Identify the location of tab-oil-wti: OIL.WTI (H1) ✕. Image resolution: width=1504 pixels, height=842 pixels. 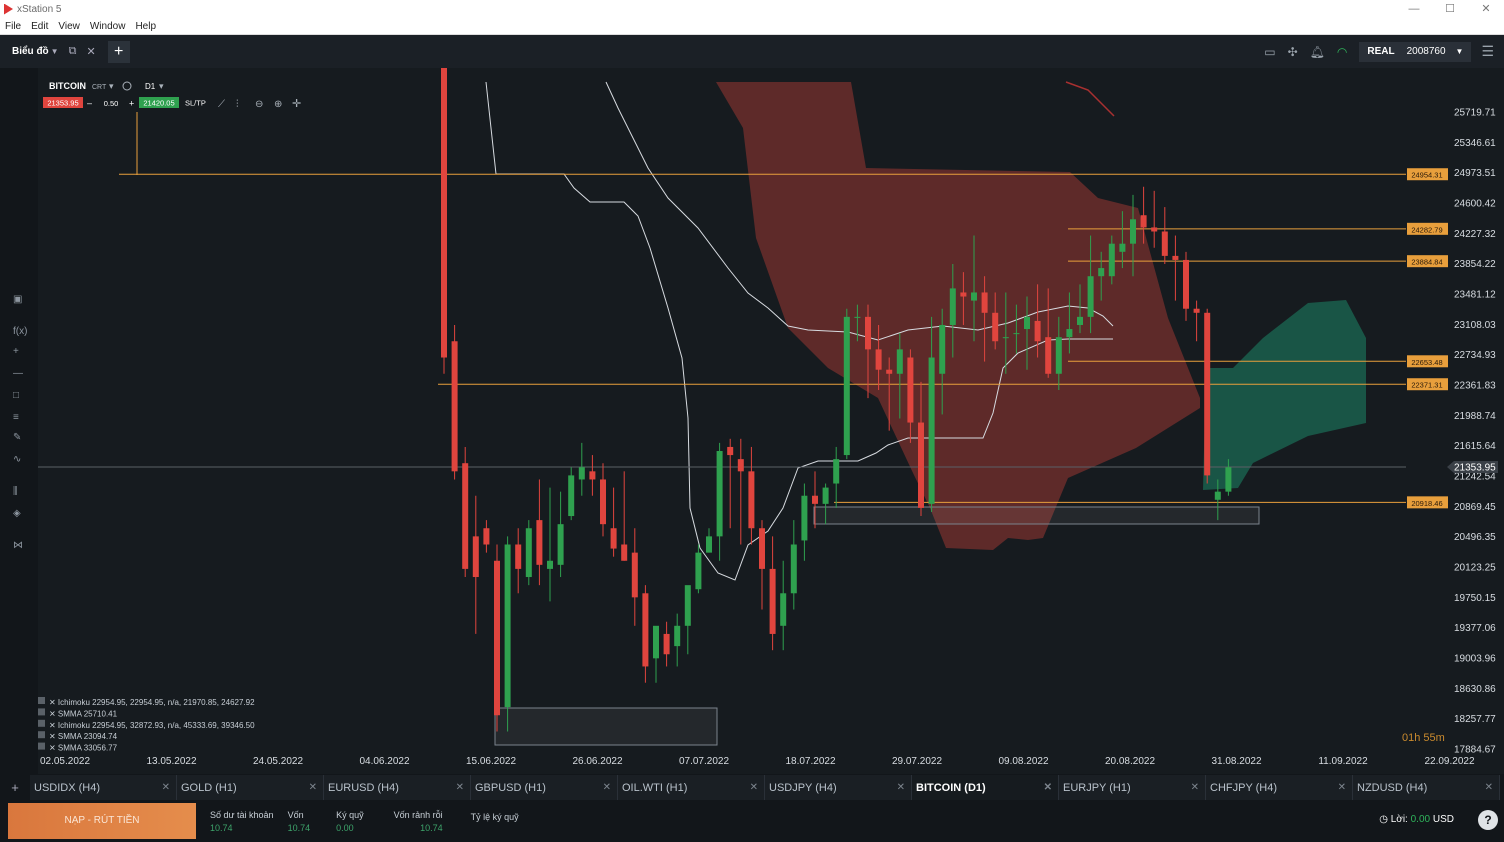
(691, 787).